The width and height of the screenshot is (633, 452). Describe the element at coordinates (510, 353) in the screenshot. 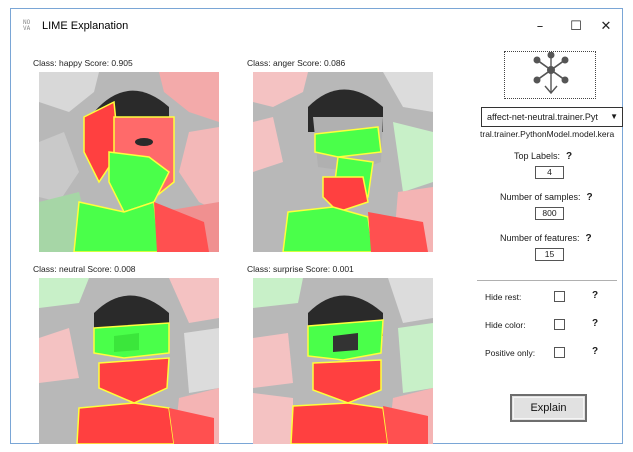

I see `positive-only-label: Positive only:` at that location.